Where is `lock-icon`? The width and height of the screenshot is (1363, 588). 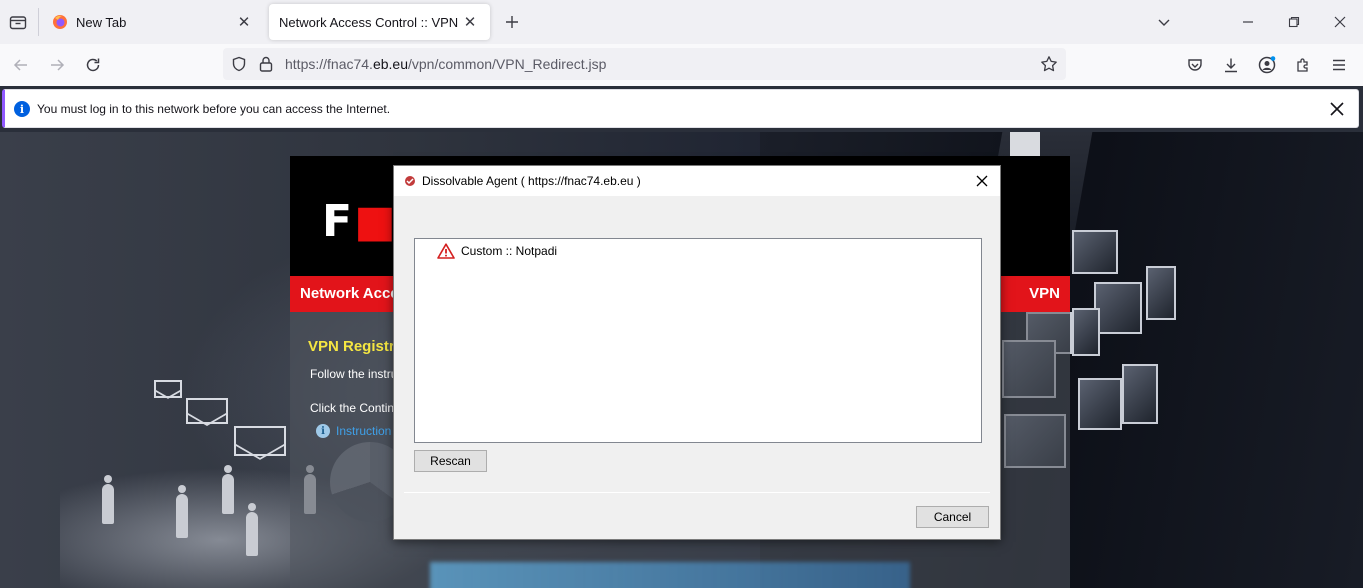
lock-icon is located at coordinates (266, 64).